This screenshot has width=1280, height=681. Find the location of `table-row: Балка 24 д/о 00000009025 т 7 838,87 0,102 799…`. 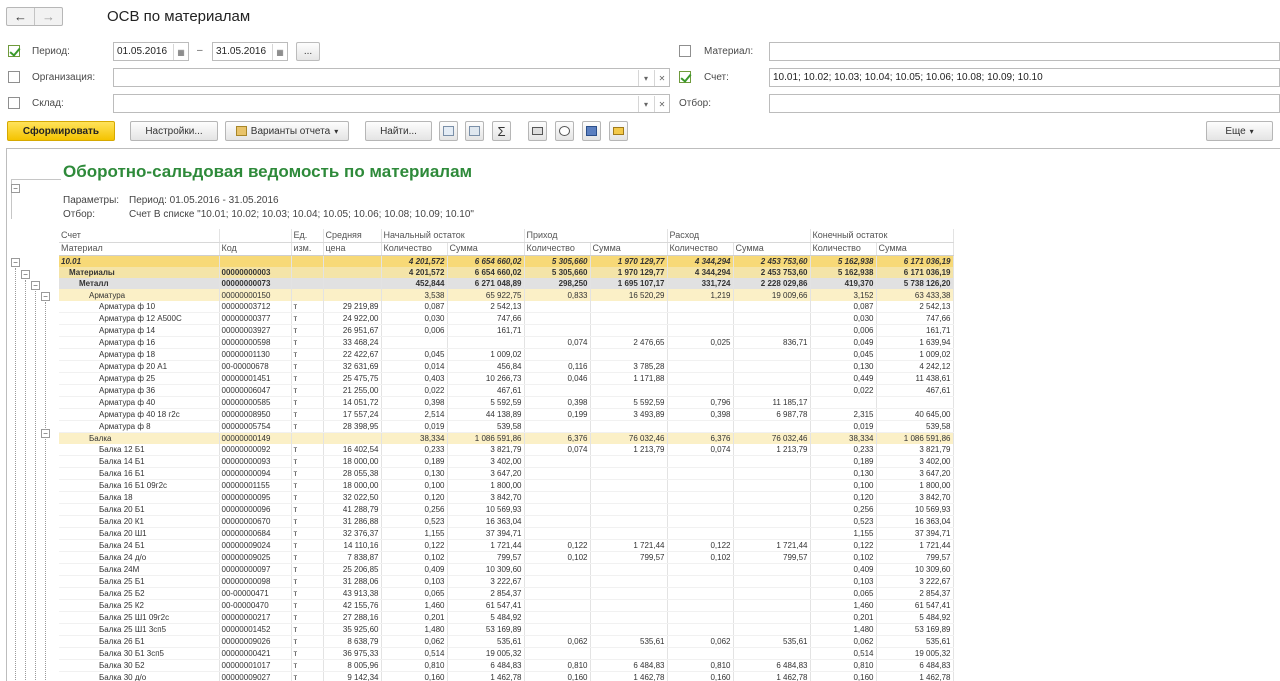

table-row: Балка 24 д/о 00000009025 т 7 838,87 0,102 799… is located at coordinates (506, 557).